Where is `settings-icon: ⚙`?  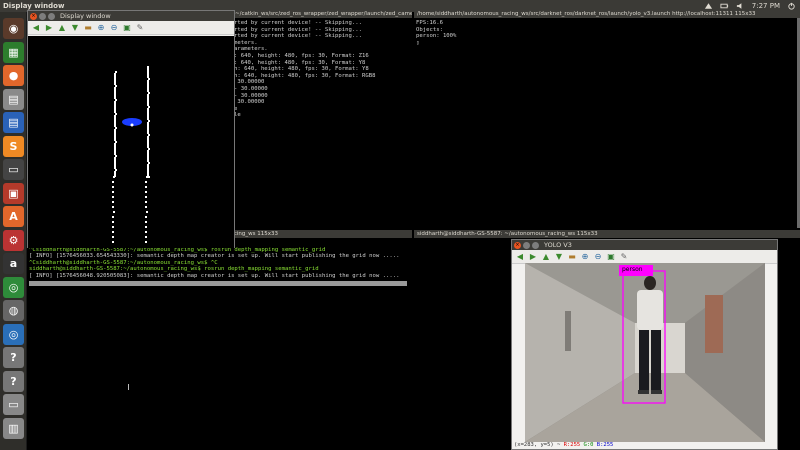
settings-icon: ⚙ is located at coordinates (13, 240).